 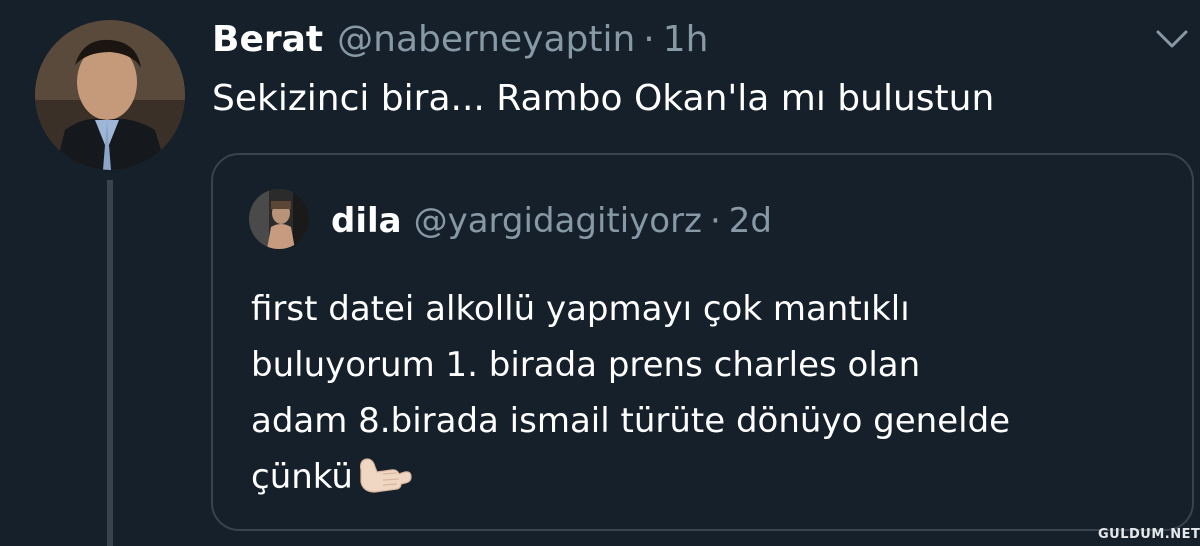 What do you see at coordinates (558, 221) in the screenshot?
I see `quoted-author-handle: @yargidagitiyorz` at bounding box center [558, 221].